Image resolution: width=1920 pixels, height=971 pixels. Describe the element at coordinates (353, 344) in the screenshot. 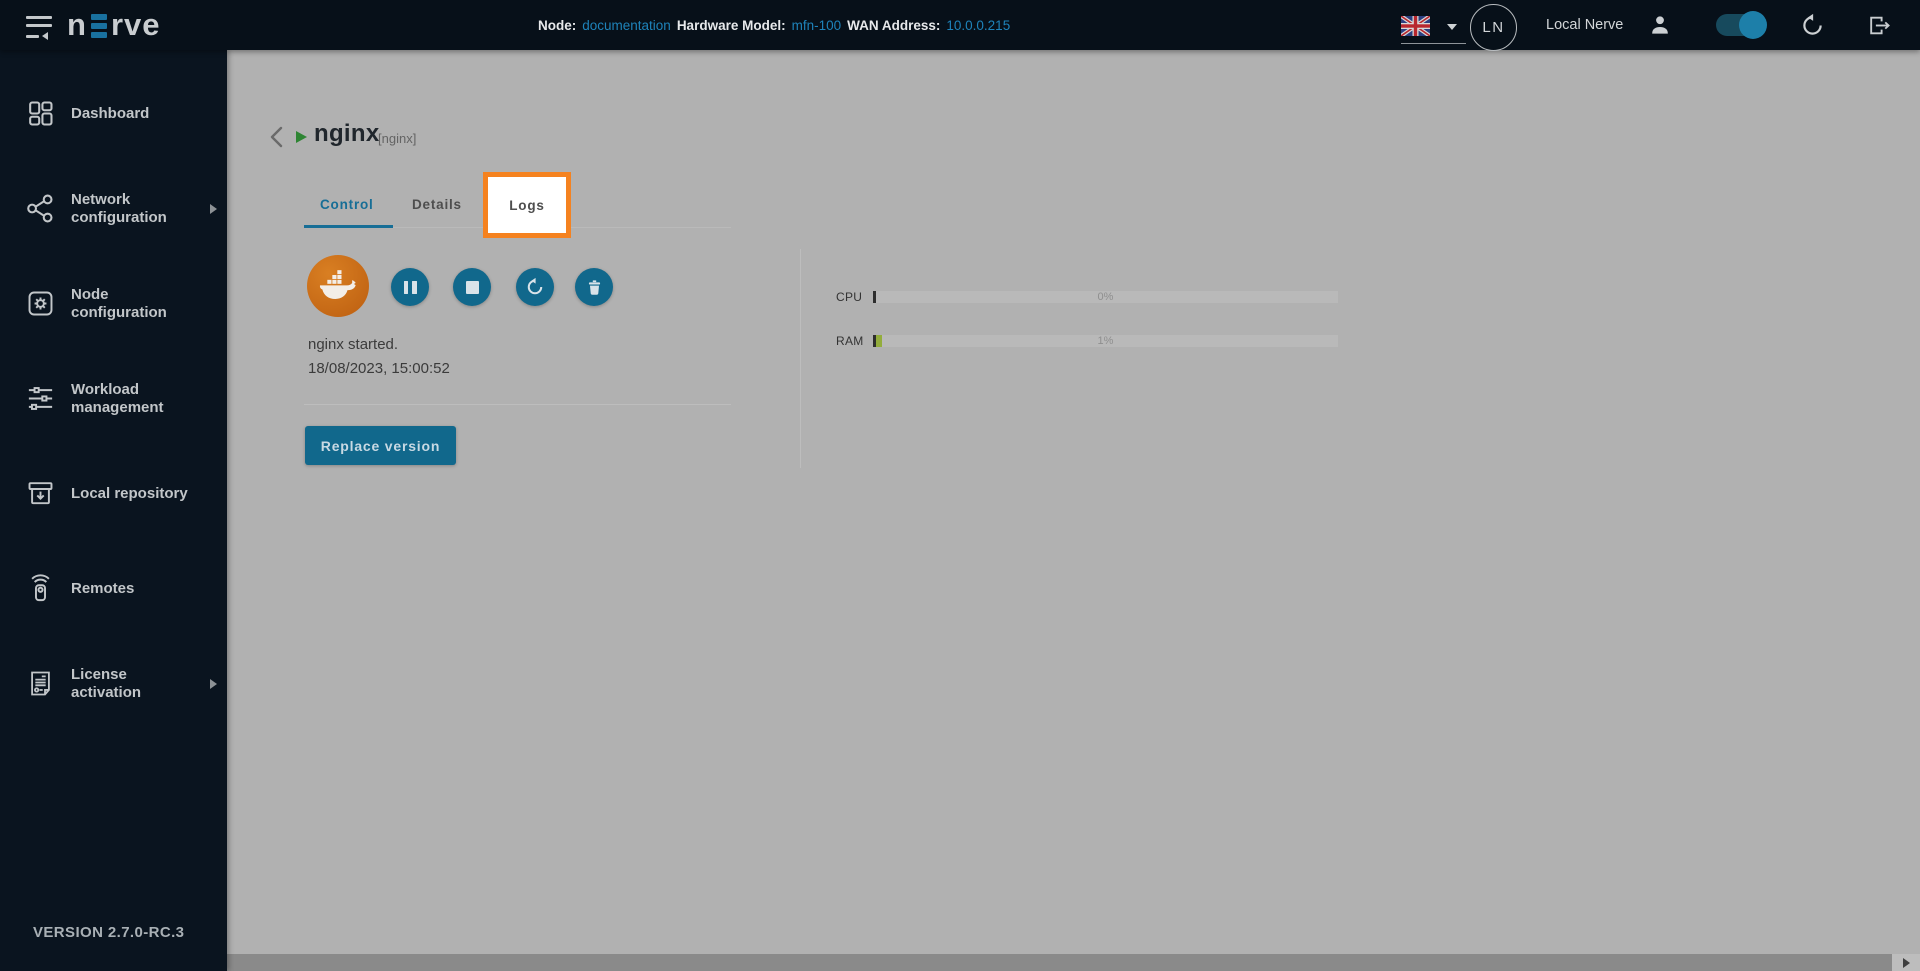

I see `workload-status-message: nginx started.` at that location.